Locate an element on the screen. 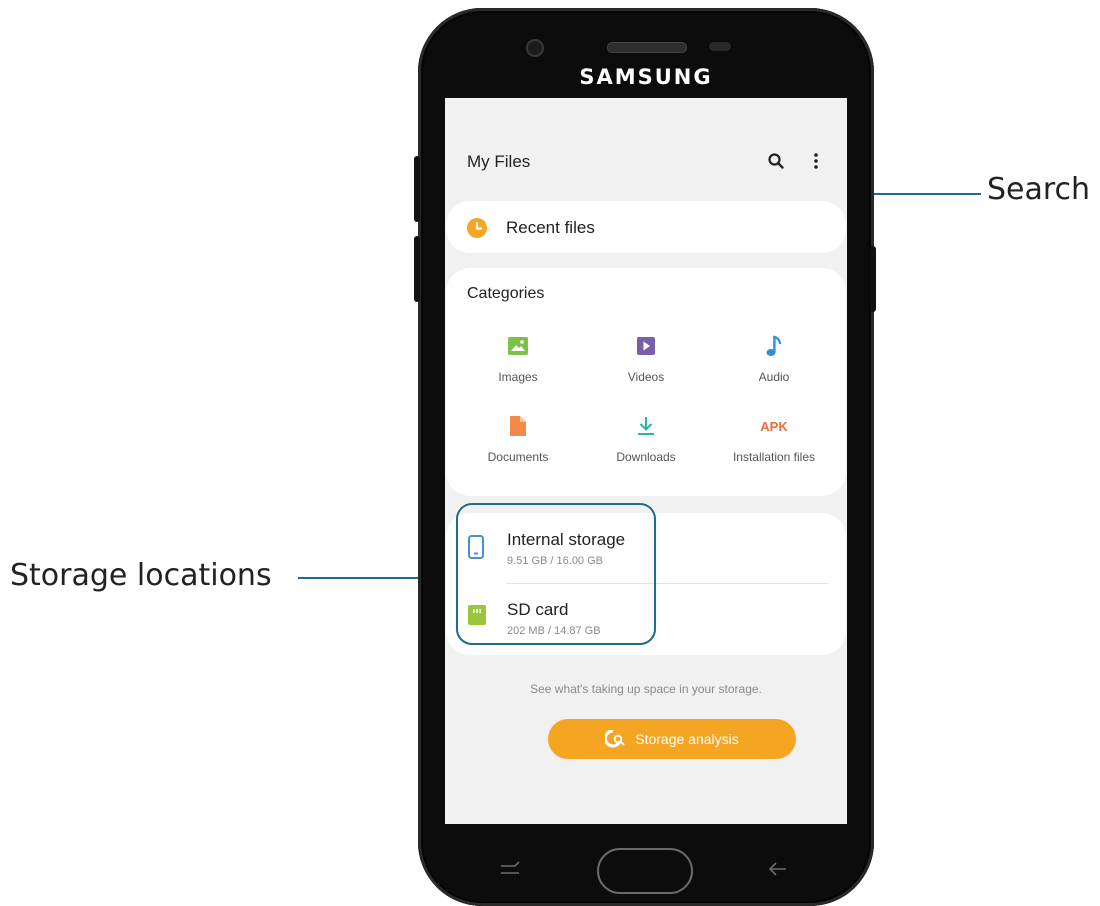 This screenshot has width=1100, height=906. category-installation-files: APK Installation files is located at coordinates (774, 439).